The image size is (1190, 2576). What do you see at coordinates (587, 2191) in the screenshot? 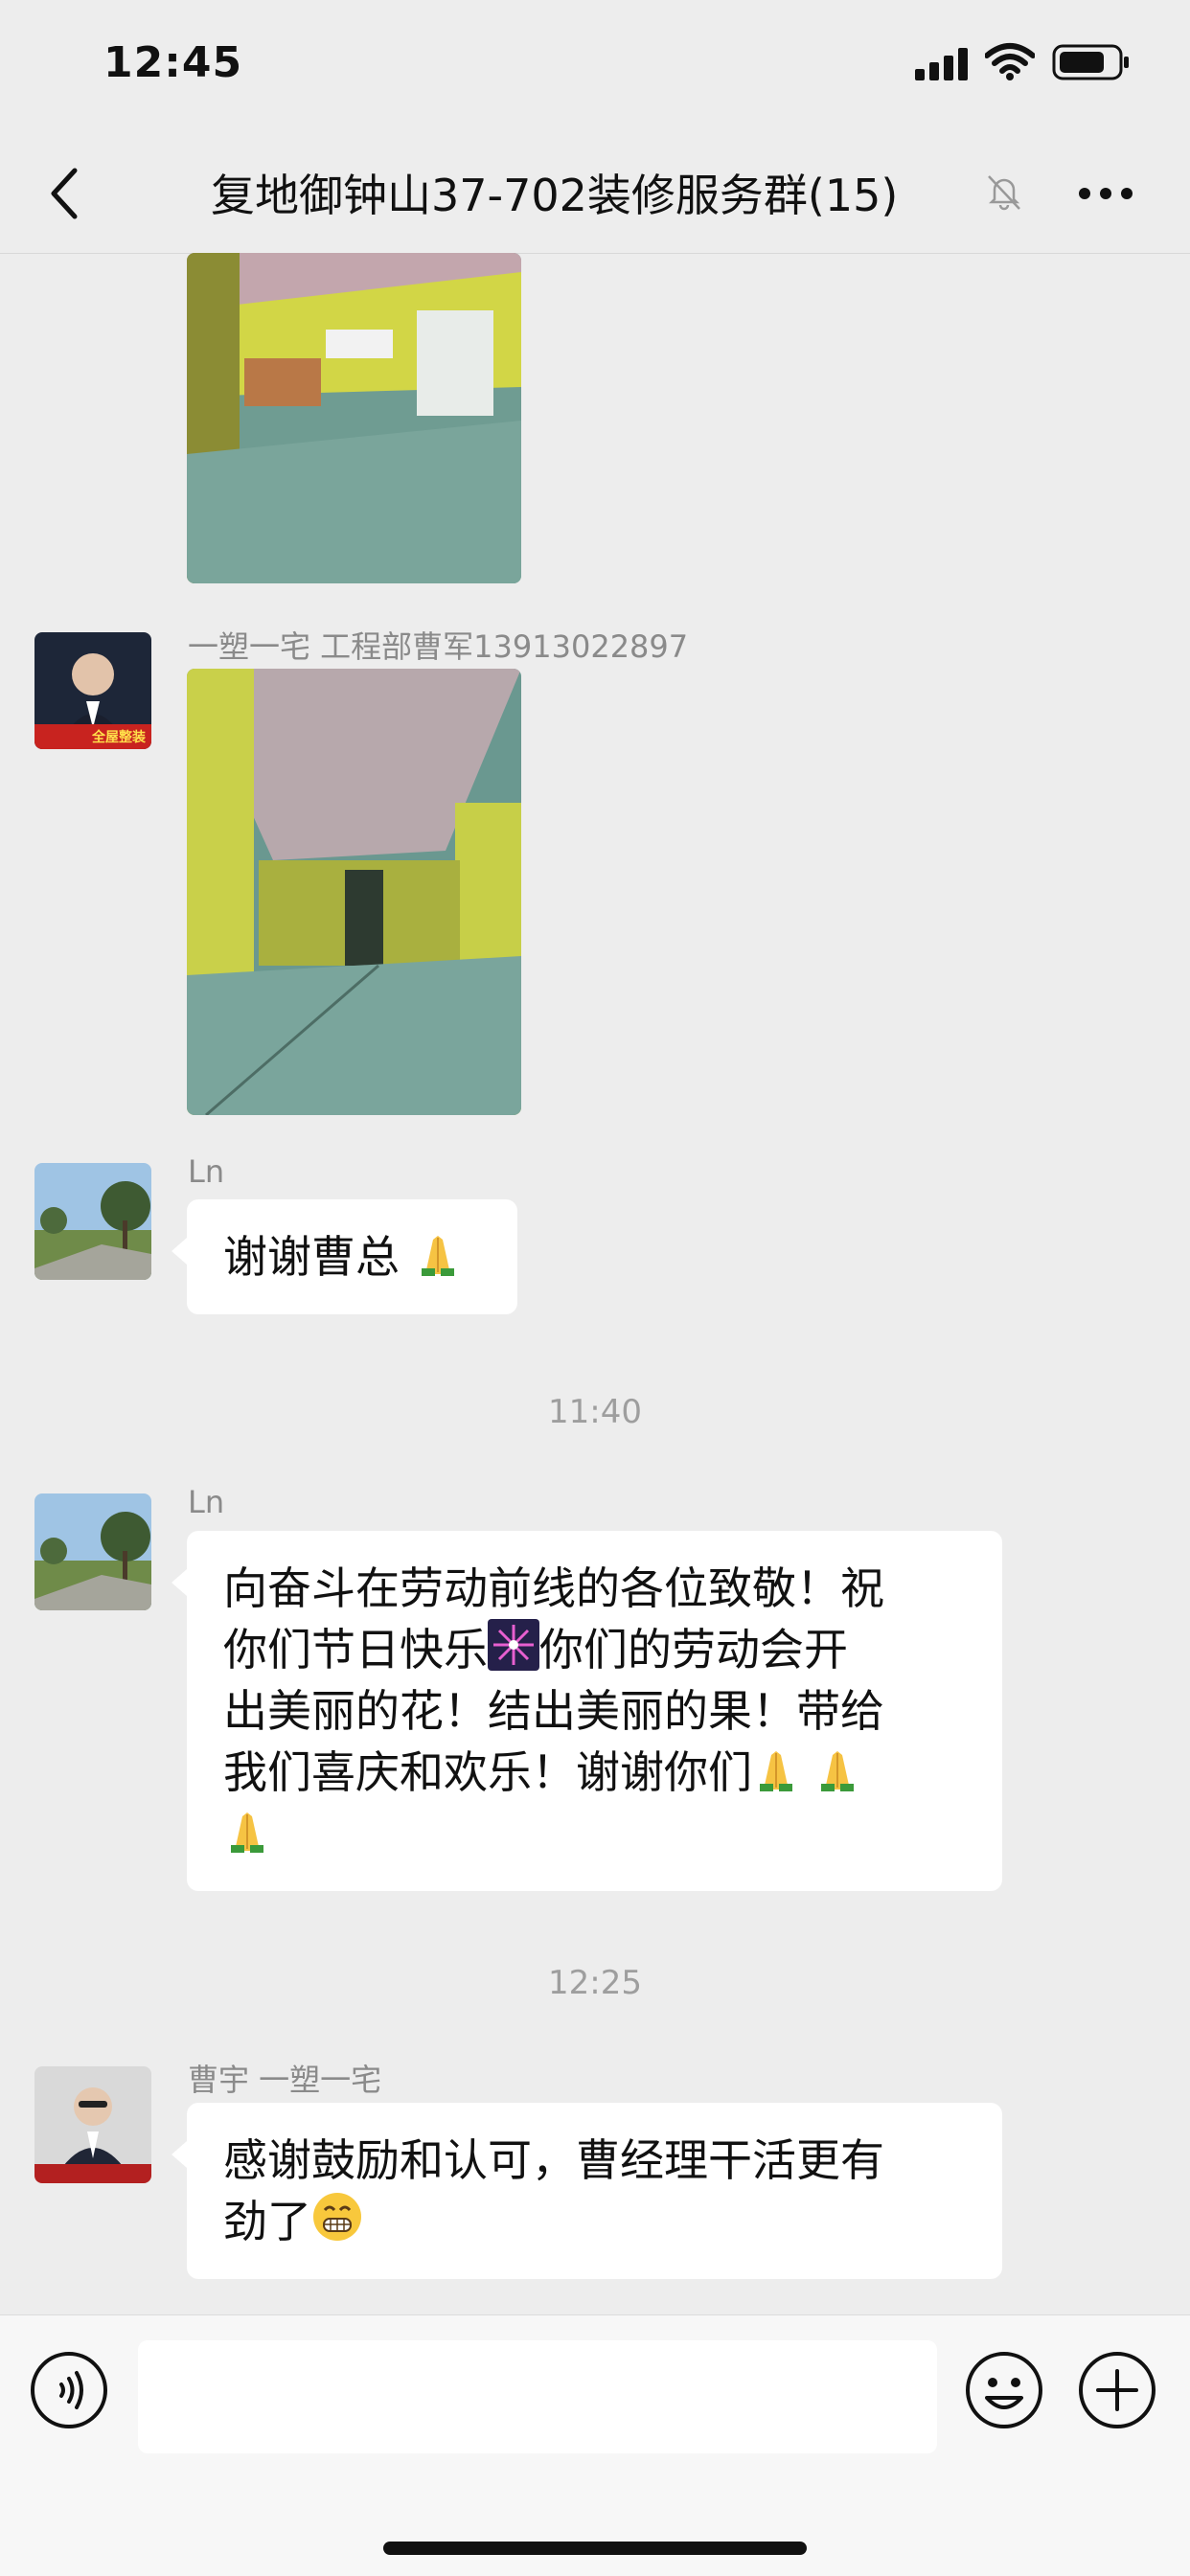
I see `message-bubble: 感谢鼓励和认可，曹经理干活更有 劲了` at bounding box center [587, 2191].